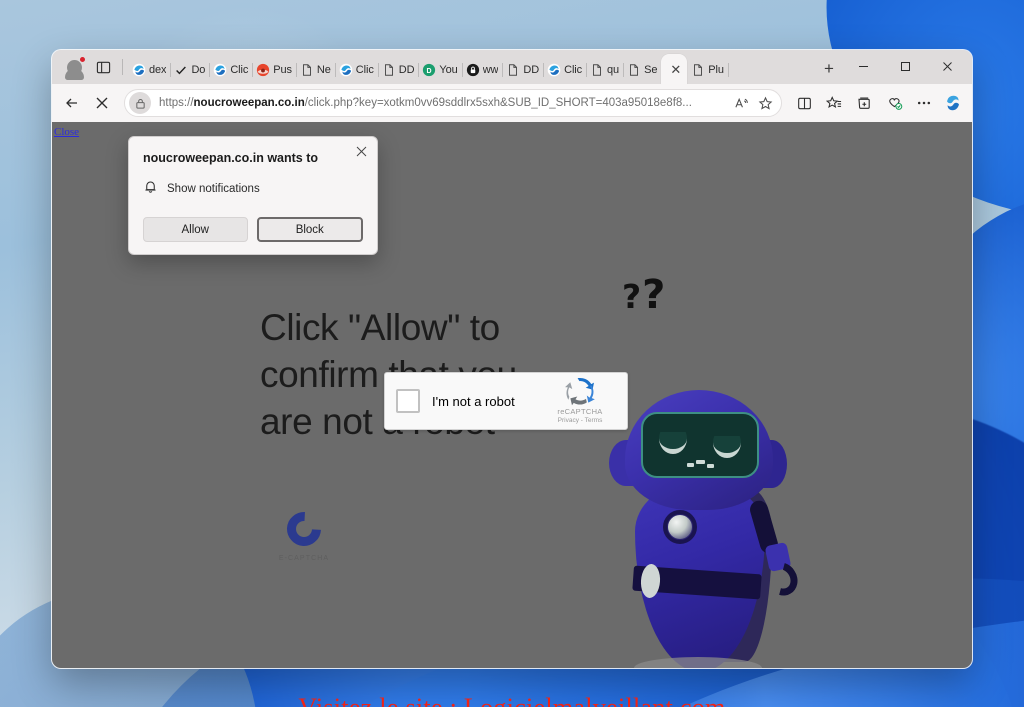 The height and width of the screenshot is (707, 1024). I want to click on close-window-button, so click(947, 66).